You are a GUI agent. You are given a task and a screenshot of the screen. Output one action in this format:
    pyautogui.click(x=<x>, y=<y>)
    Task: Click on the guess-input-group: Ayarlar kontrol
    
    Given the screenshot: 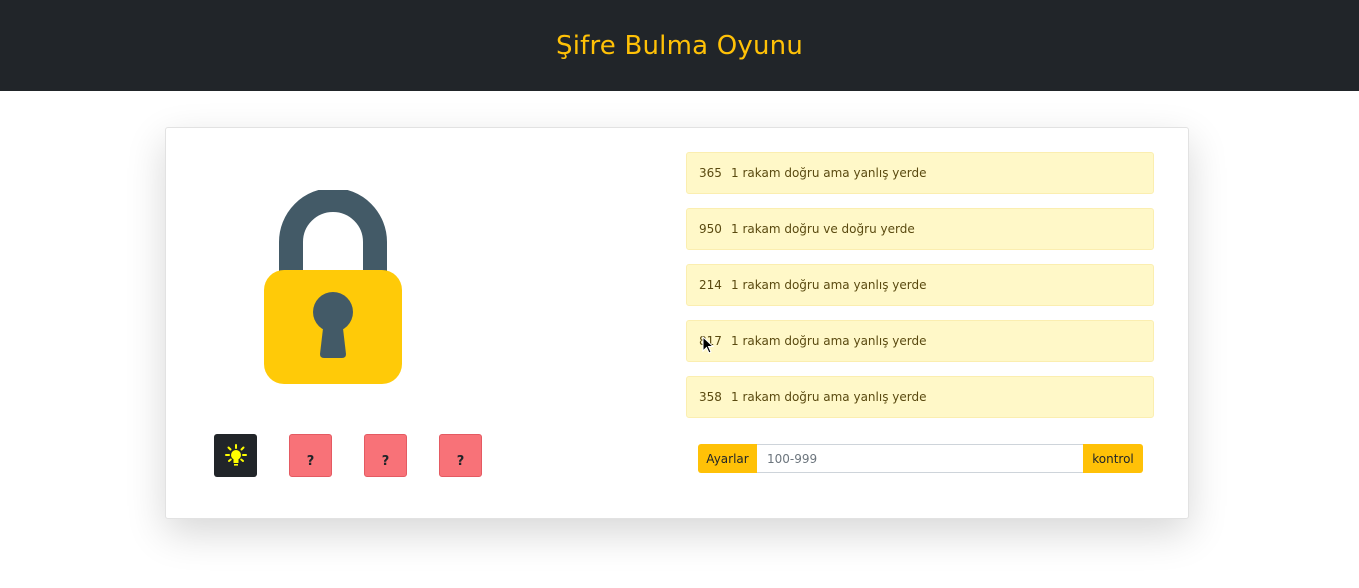 What is the action you would take?
    pyautogui.click(x=920, y=458)
    